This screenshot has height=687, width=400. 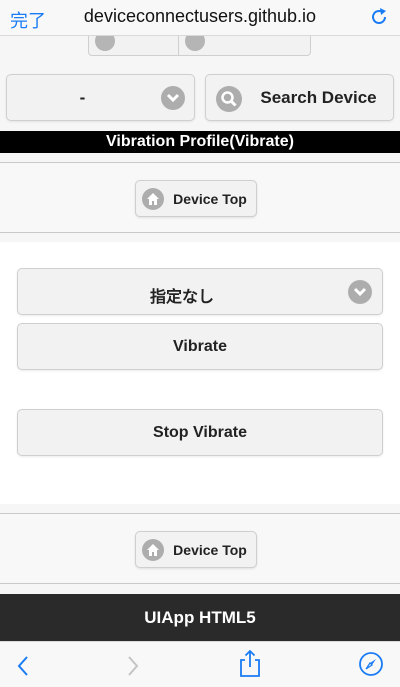 I want to click on search-device-button: Search Device, so click(x=299, y=97).